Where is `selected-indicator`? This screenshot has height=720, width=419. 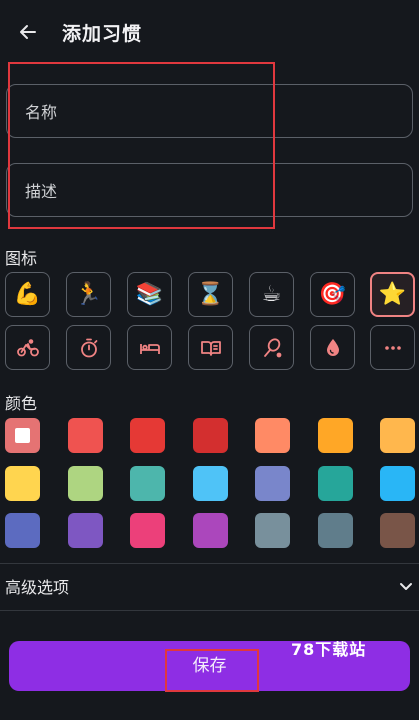
selected-indicator is located at coordinates (22, 435).